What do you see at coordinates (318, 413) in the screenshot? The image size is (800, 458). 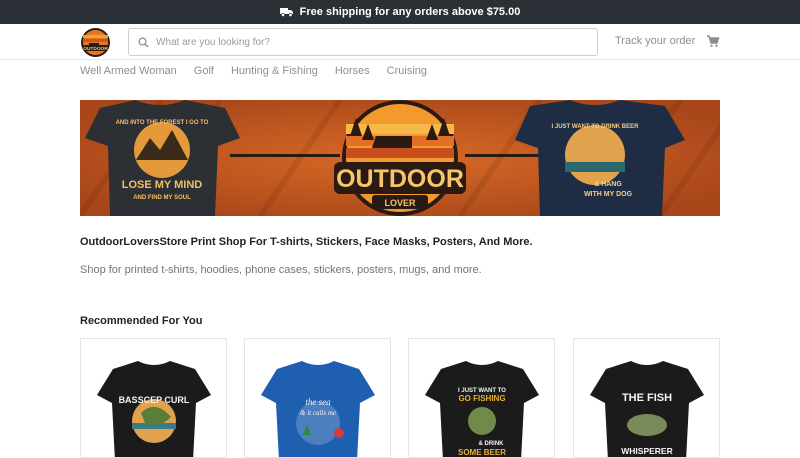 I see `product-shirt-text: & it calls me` at bounding box center [318, 413].